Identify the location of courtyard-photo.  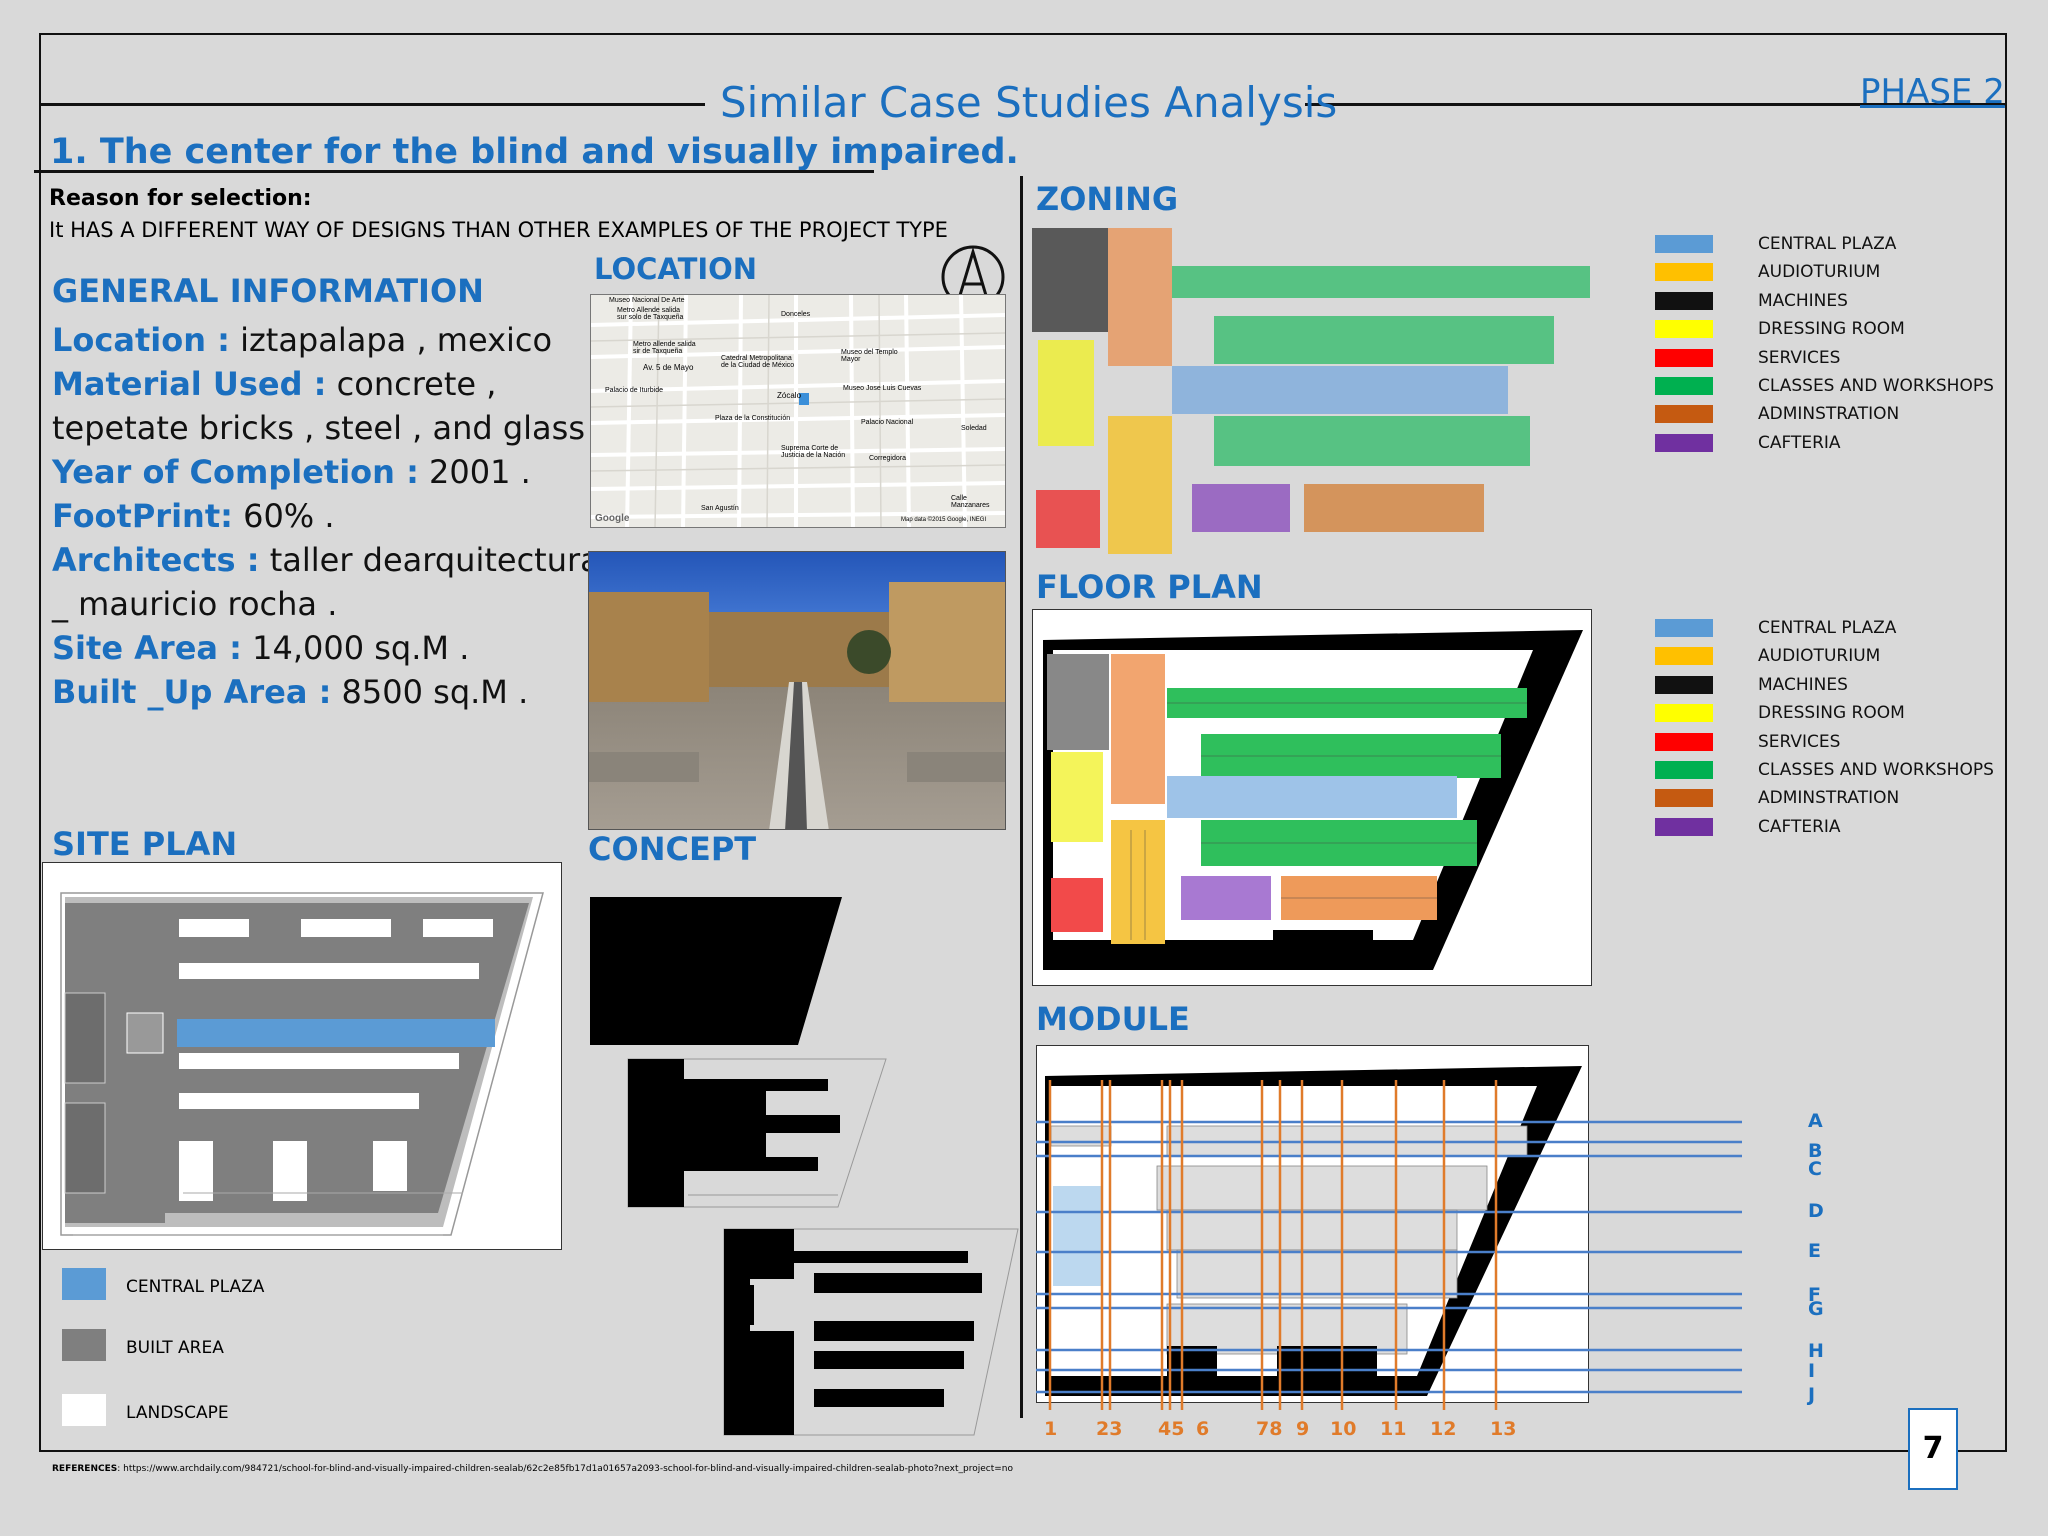
(797, 690).